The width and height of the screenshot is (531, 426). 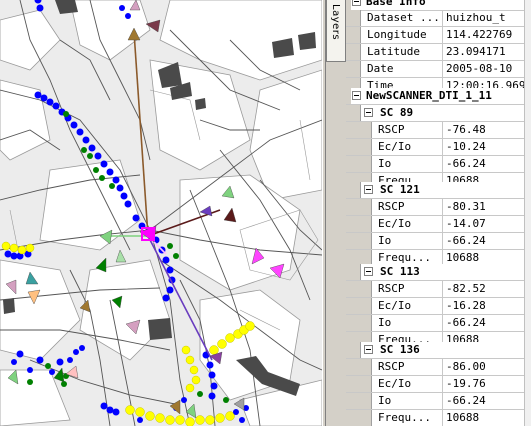 What do you see at coordinates (466, 223) in the screenshot?
I see `property-value: -14.07` at bounding box center [466, 223].